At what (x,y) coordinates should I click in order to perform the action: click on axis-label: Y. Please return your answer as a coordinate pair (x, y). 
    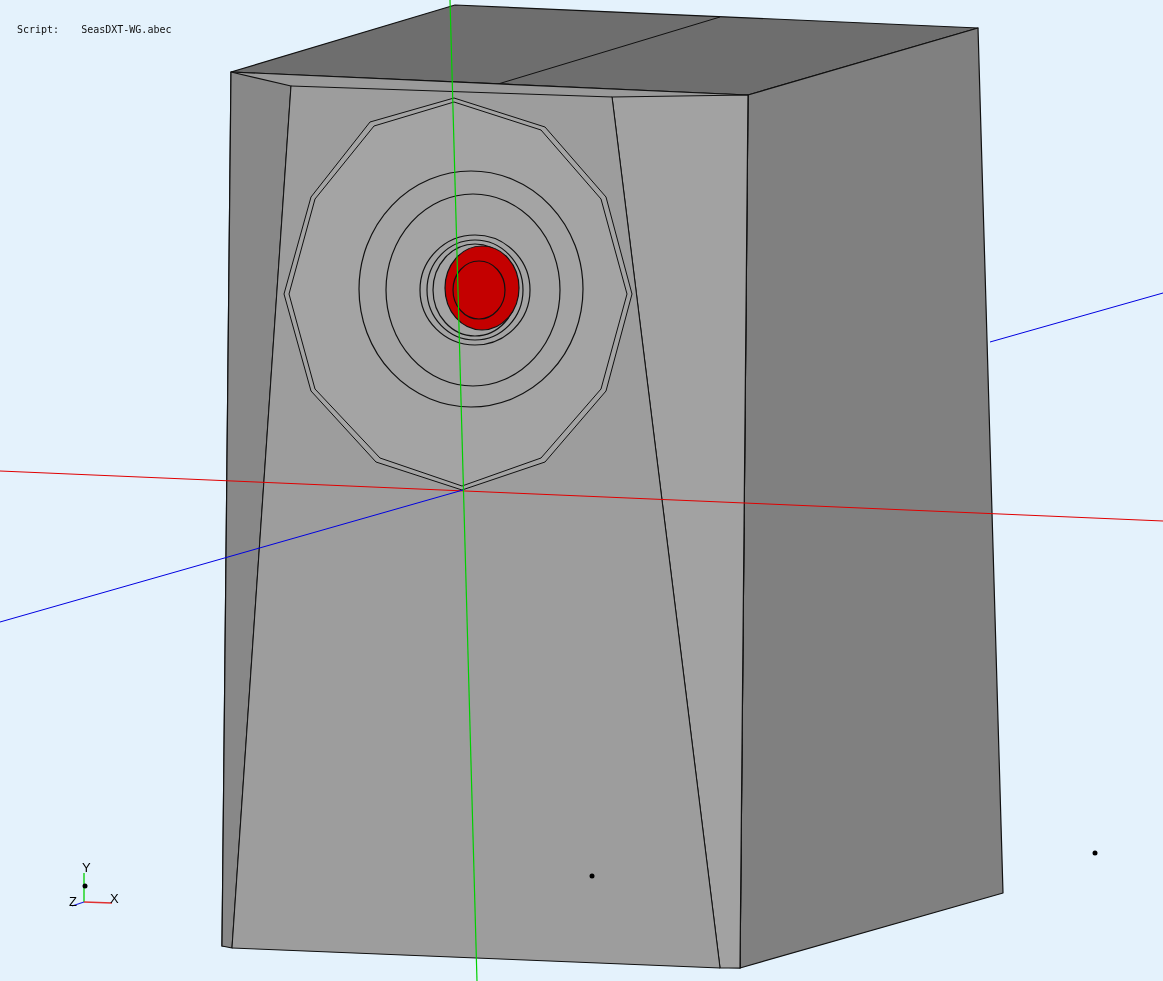
    Looking at the image, I should click on (86, 867).